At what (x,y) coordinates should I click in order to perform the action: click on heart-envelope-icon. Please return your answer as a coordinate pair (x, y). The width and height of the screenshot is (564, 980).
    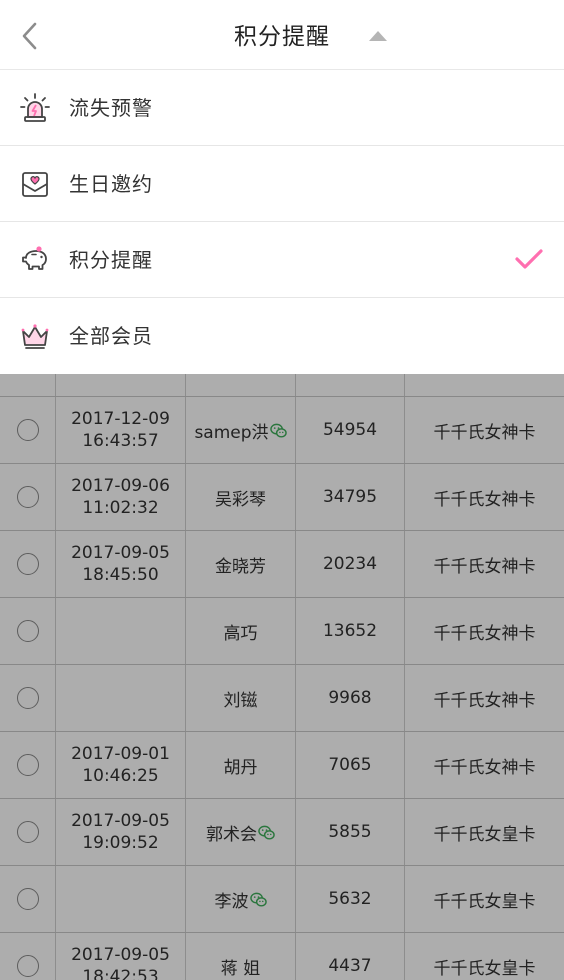
    Looking at the image, I should click on (35, 184).